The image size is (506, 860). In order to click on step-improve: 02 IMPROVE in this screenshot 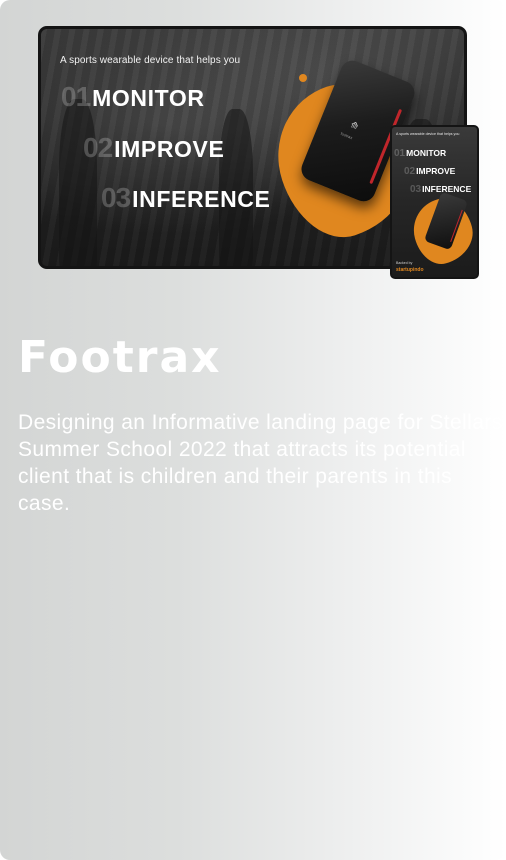, I will do `click(153, 148)`.